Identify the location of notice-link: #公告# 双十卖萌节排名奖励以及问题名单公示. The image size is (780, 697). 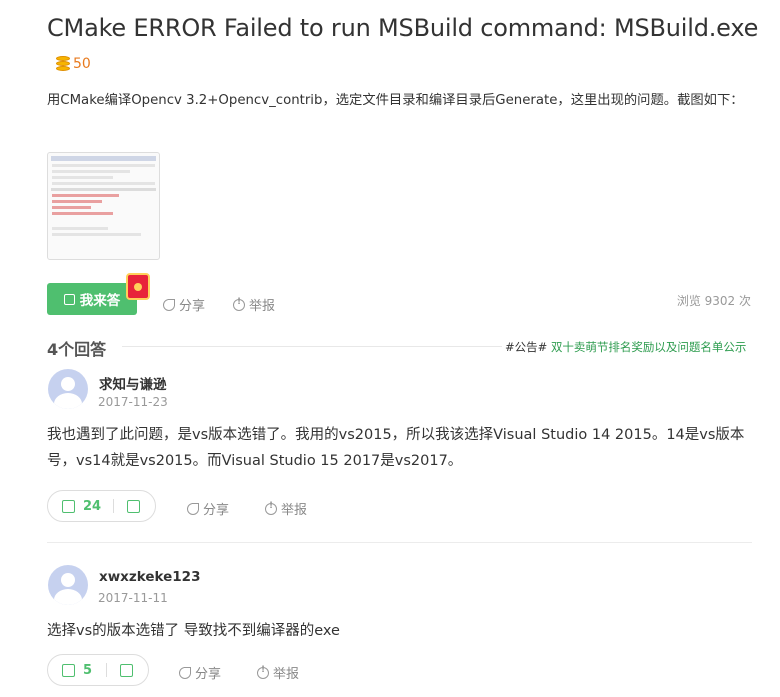
(625, 347).